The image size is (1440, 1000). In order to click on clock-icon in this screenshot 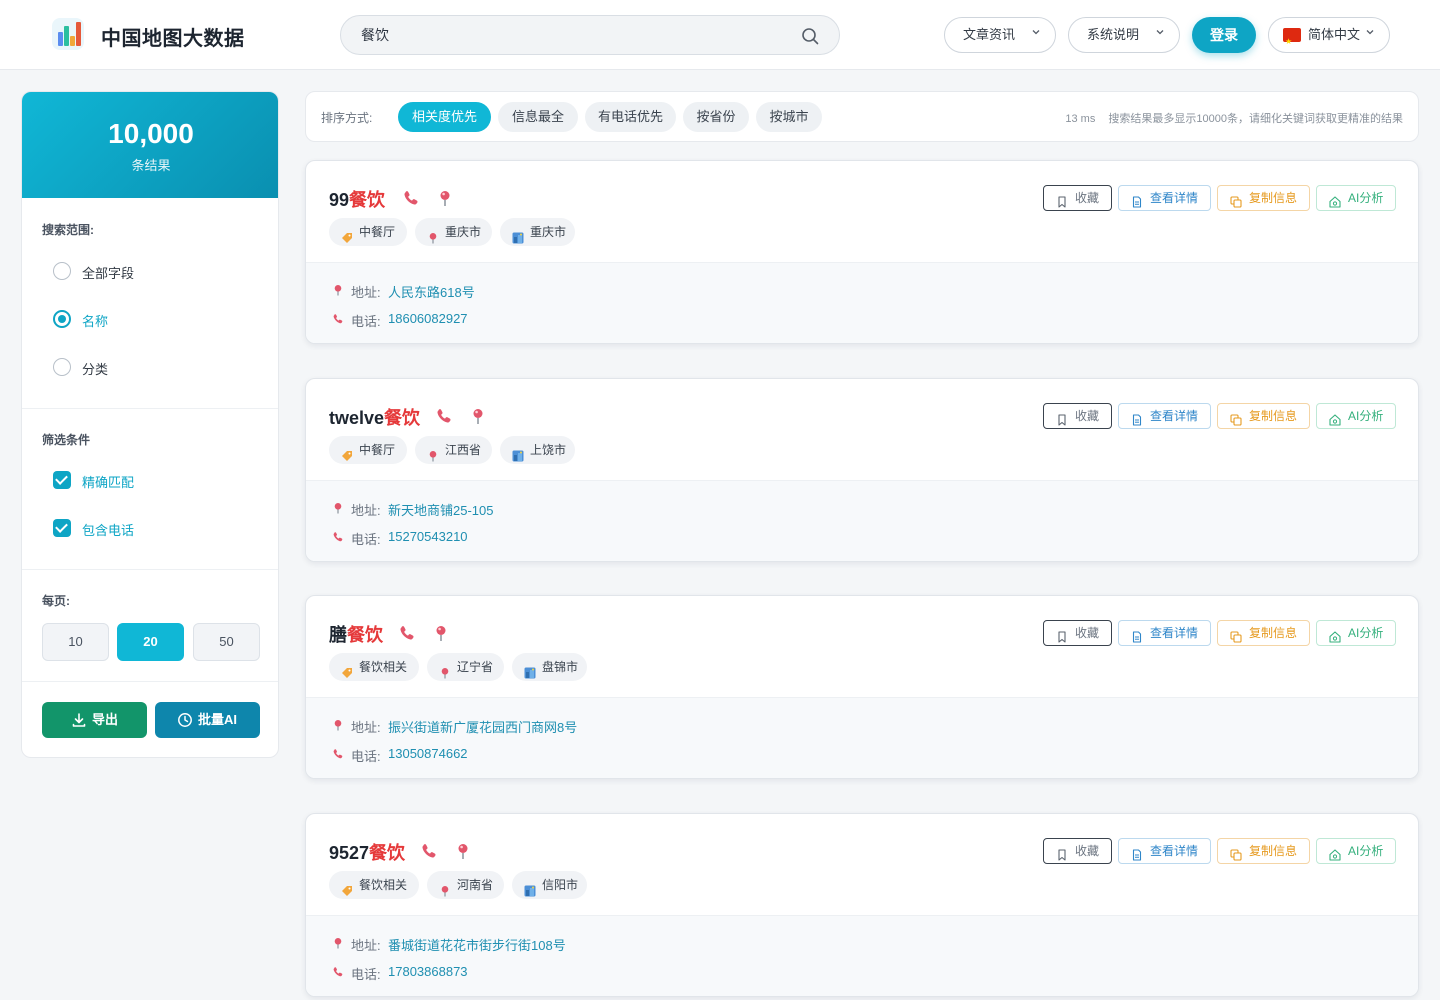, I will do `click(185, 720)`.